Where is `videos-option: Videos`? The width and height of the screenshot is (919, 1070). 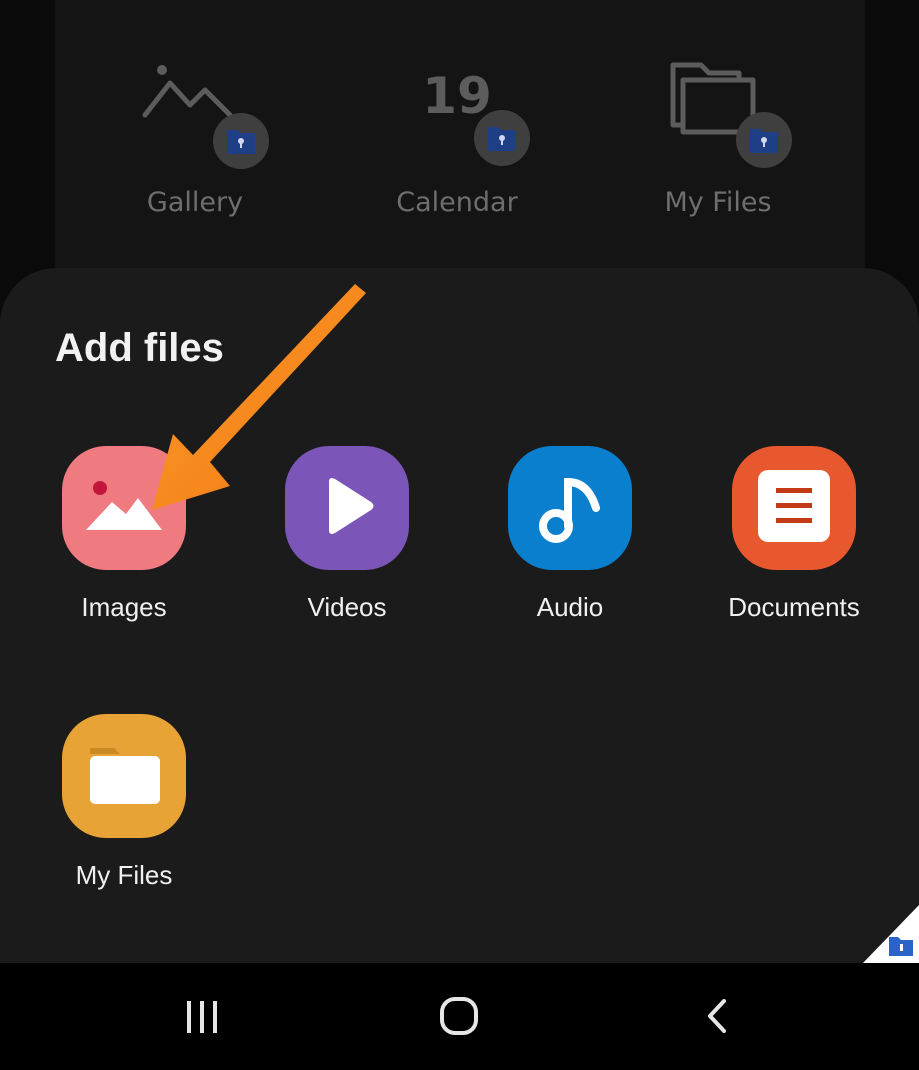 videos-option: Videos is located at coordinates (347, 546).